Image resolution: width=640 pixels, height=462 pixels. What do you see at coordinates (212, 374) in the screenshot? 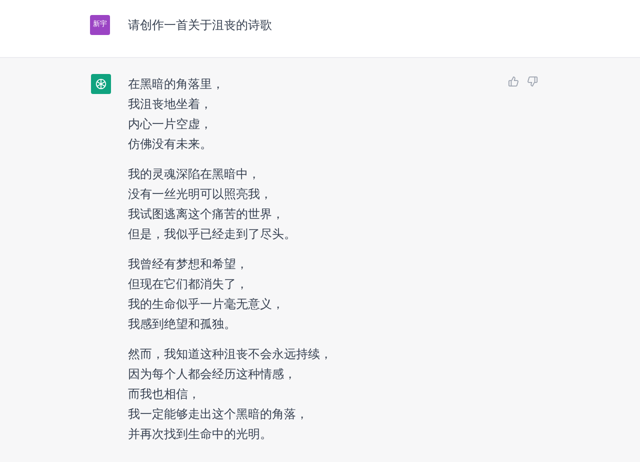
I see `poem-line: 因为每个人都会经历这种情感，` at bounding box center [212, 374].